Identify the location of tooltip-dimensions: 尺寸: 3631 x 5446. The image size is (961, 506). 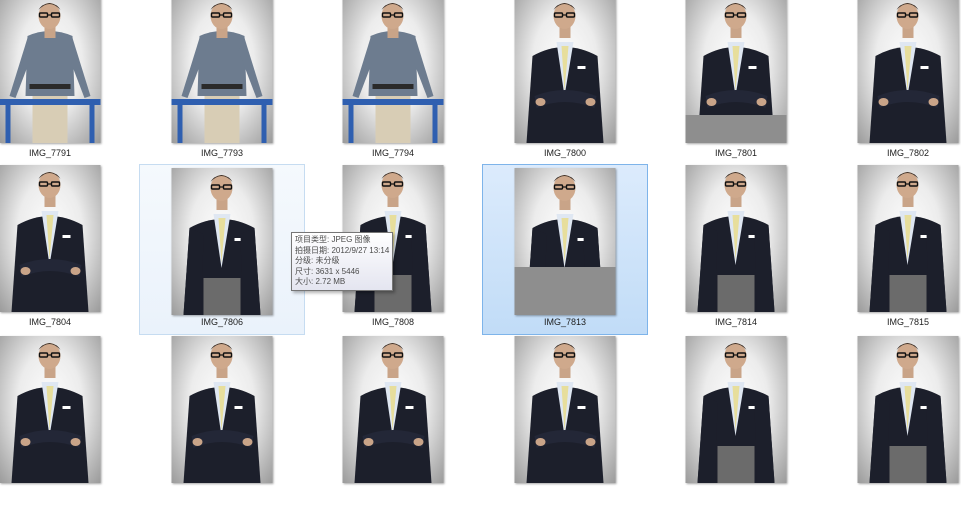
(327, 271).